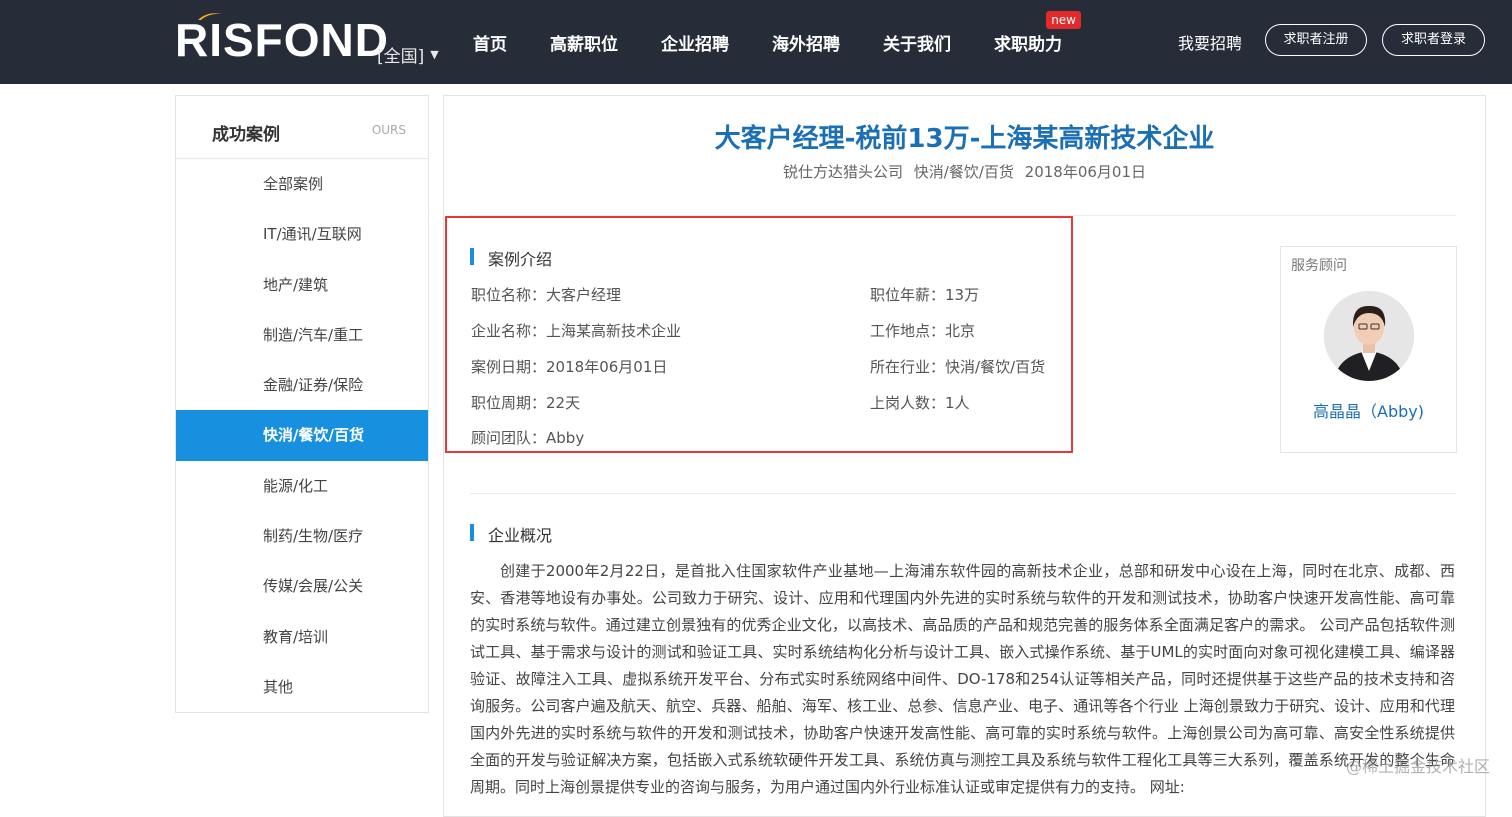  Describe the element at coordinates (584, 42) in the screenshot. I see `nav-high-salary-jobs: 高薪职位` at that location.